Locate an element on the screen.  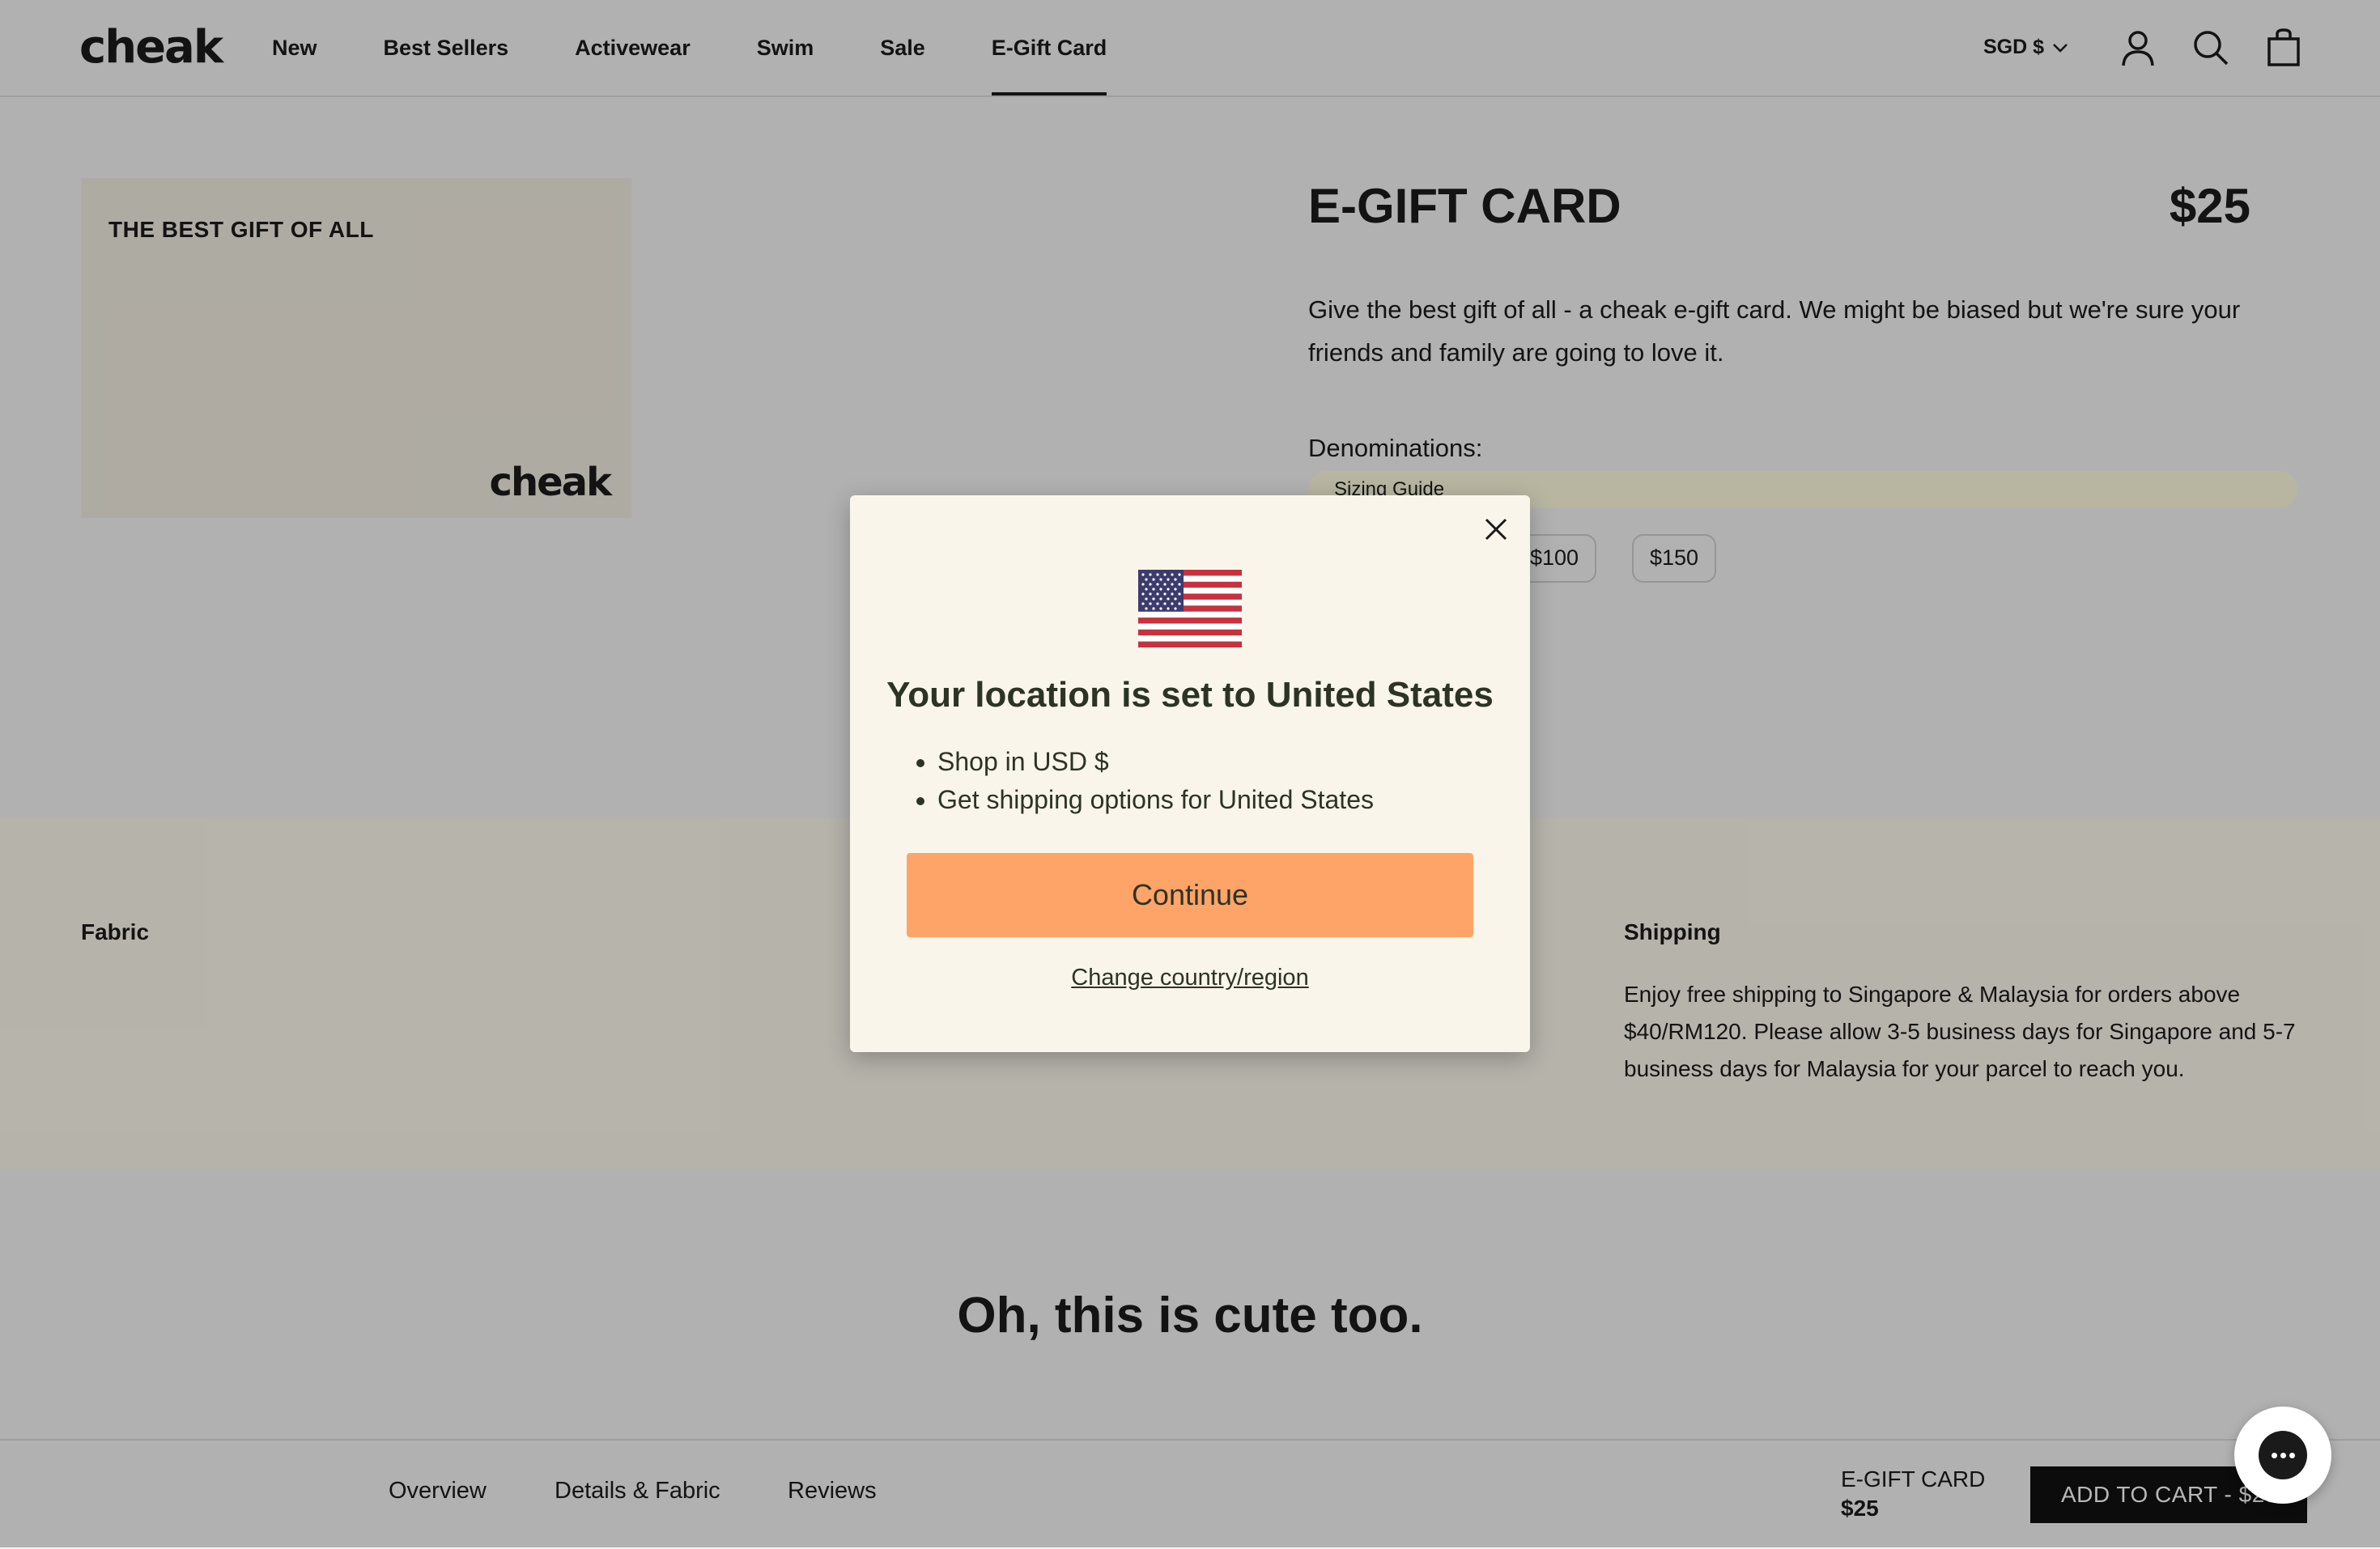
modal-bullet-shipping: Get shipping options for United States is located at coordinates (1155, 800).